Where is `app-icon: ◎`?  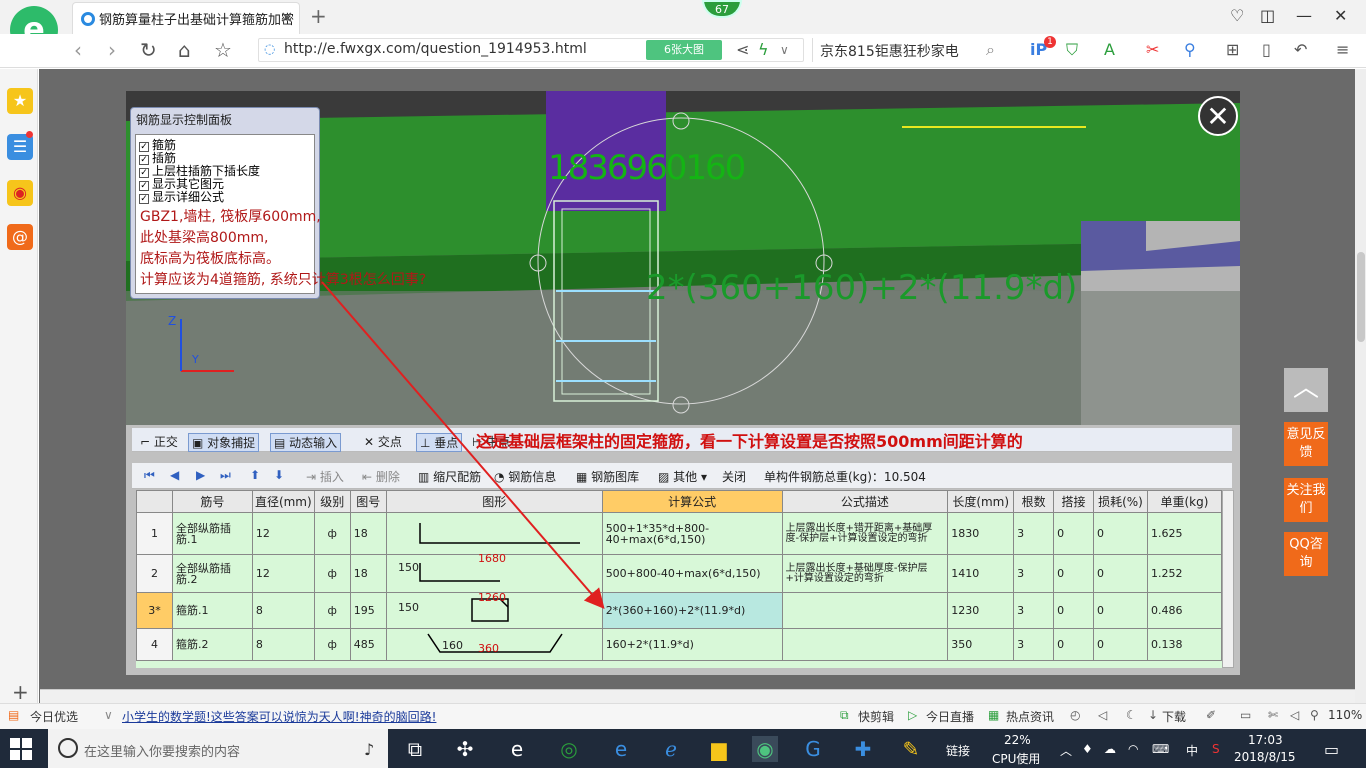
app-icon: ◎ is located at coordinates (569, 749).